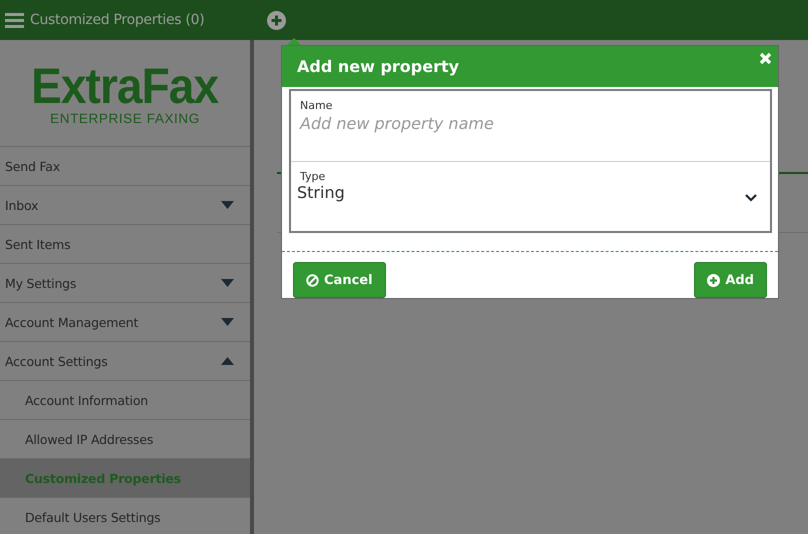 The image size is (808, 534). I want to click on name-field: Add new property name, so click(530, 123).